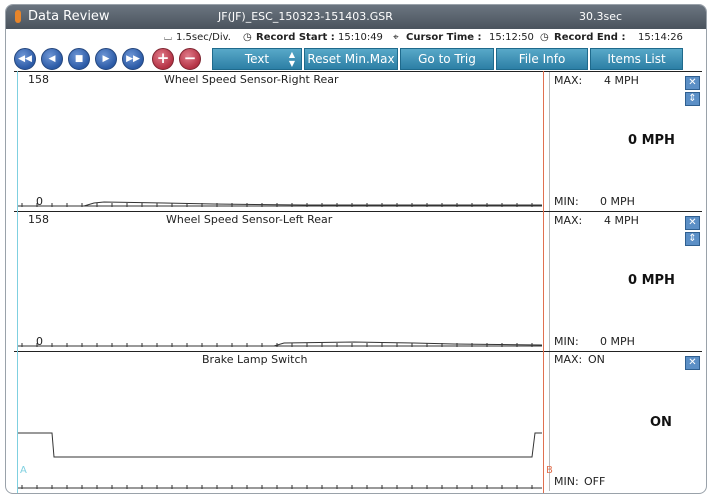 This screenshot has height=498, width=712. Describe the element at coordinates (251, 79) in the screenshot. I see `signal-name: Wheel Speed Sensor-Right Rear` at that location.